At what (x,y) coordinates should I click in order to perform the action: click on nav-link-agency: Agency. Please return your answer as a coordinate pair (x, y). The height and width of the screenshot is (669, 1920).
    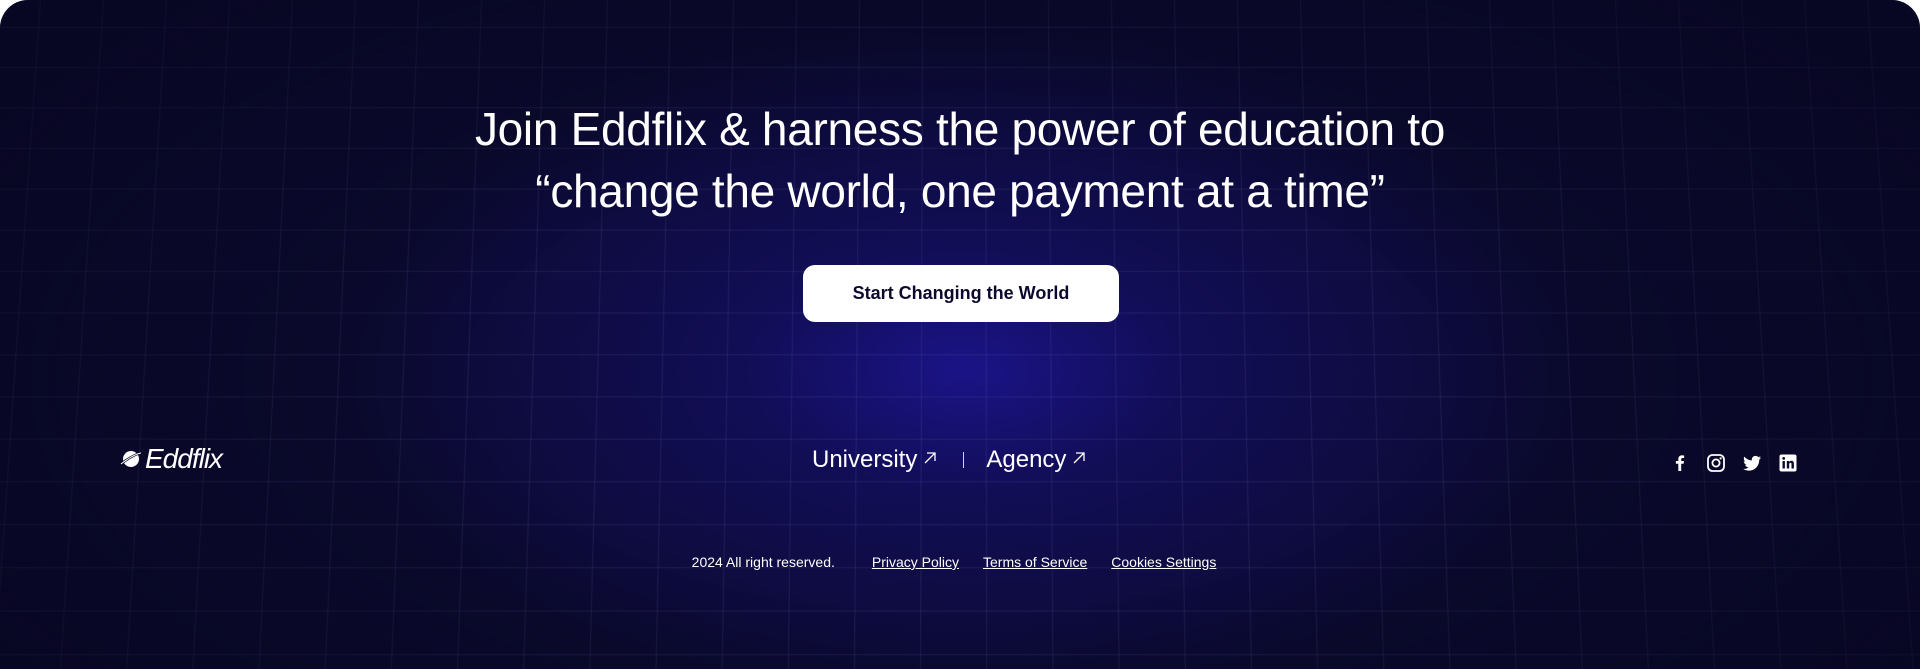
    Looking at the image, I should click on (1036, 460).